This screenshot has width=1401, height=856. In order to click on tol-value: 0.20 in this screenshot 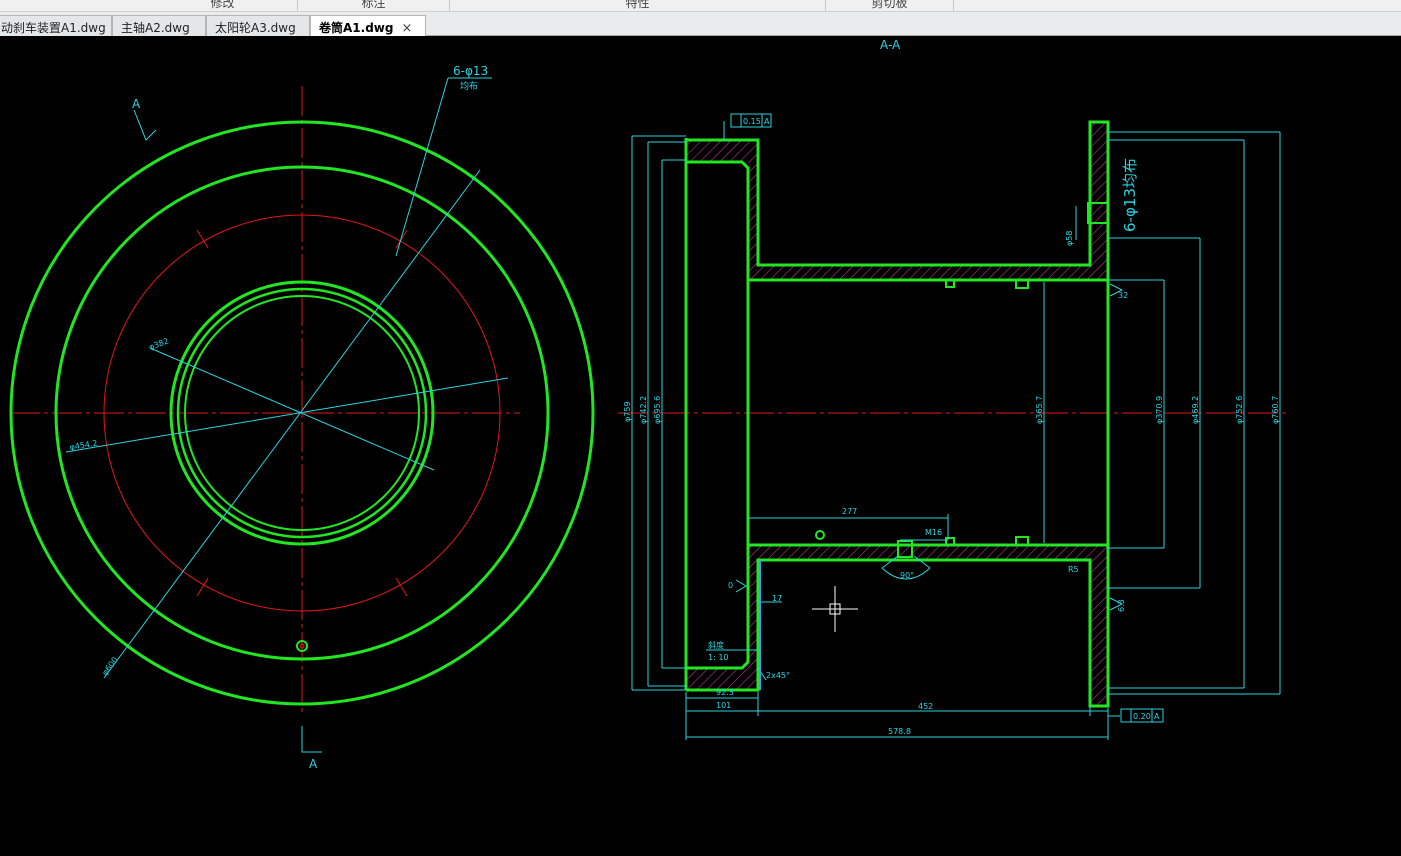, I will do `click(1142, 716)`.